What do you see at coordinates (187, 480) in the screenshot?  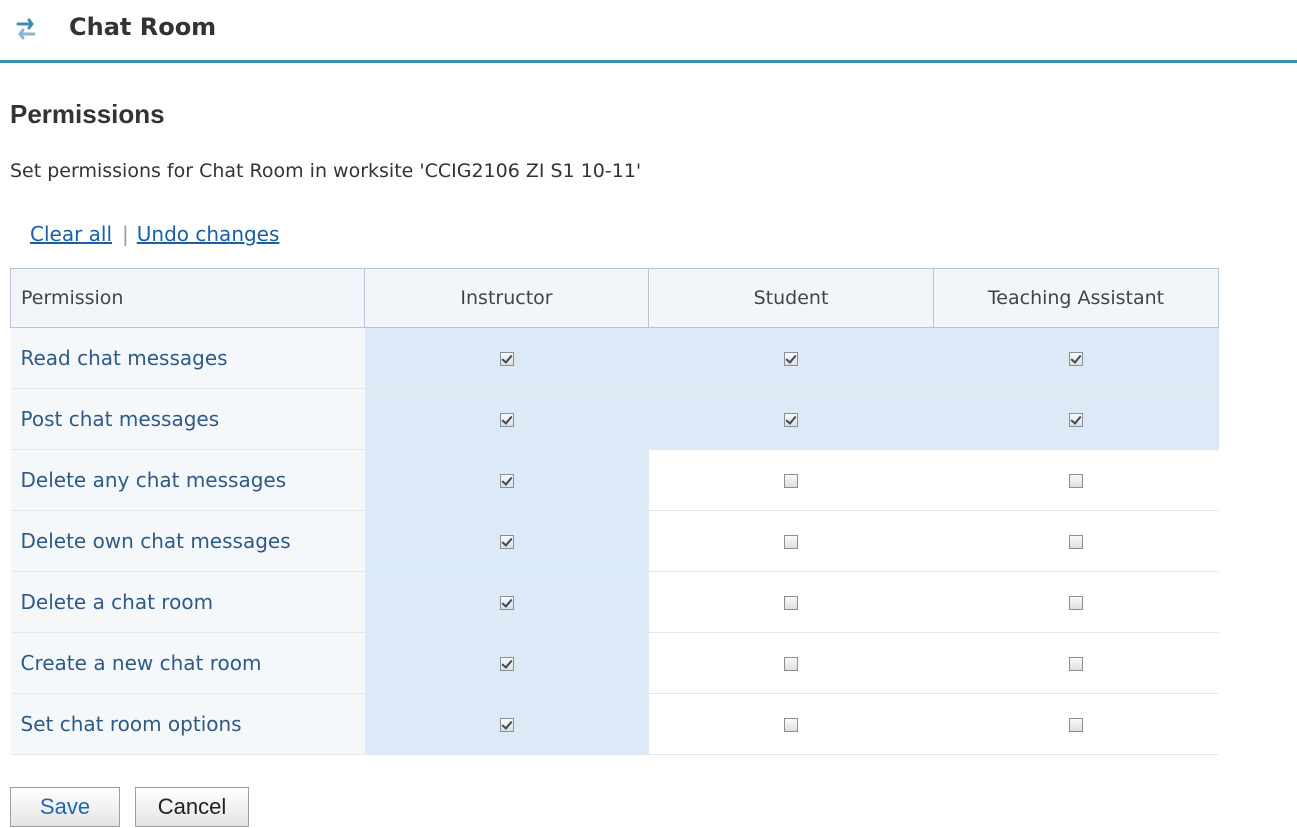 I see `permission-label: Delete any chat messages` at bounding box center [187, 480].